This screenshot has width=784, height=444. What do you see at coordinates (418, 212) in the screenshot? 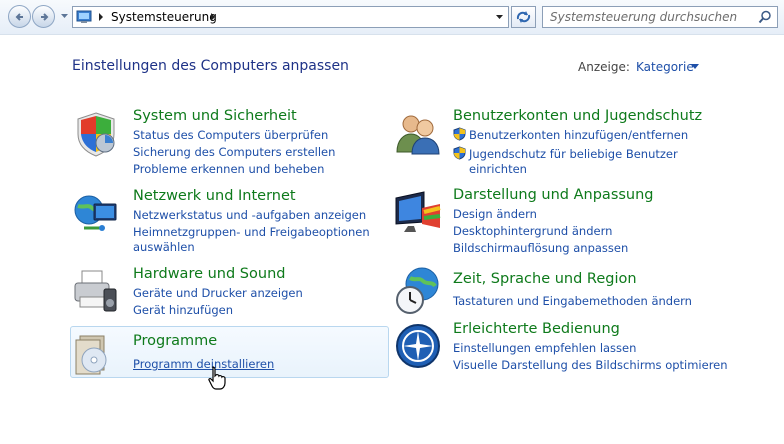
I see `display-personalization-icon` at bounding box center [418, 212].